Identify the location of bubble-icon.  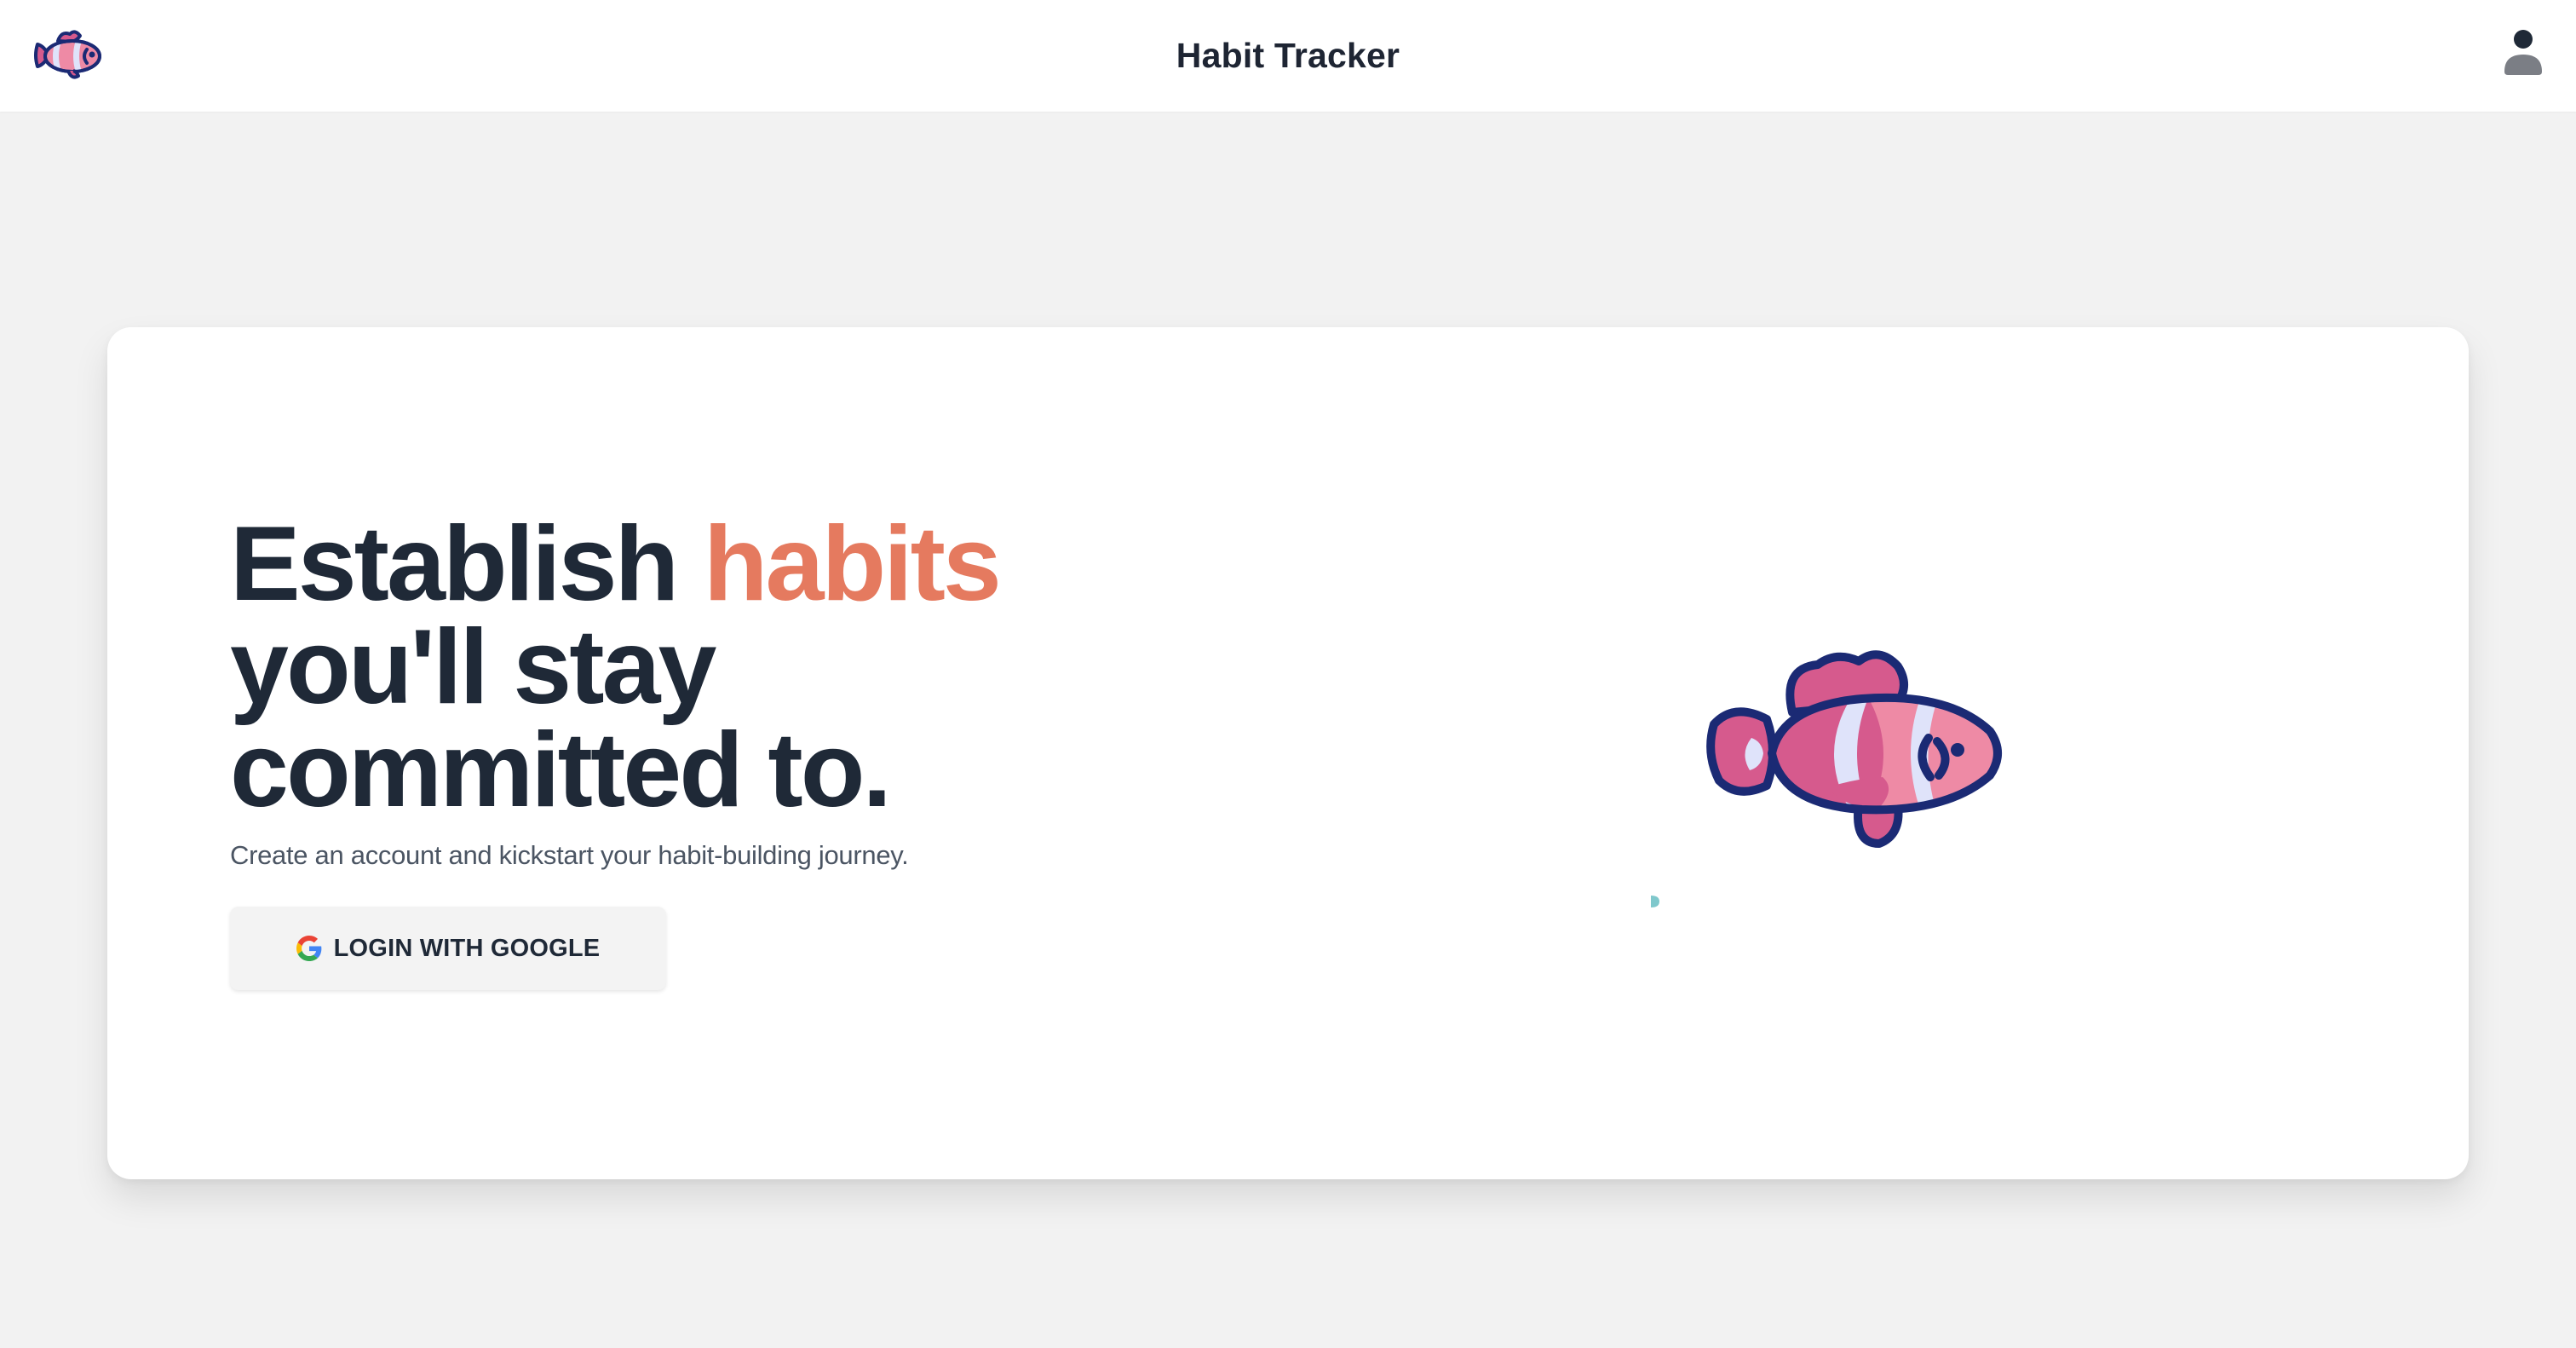
(1655, 901).